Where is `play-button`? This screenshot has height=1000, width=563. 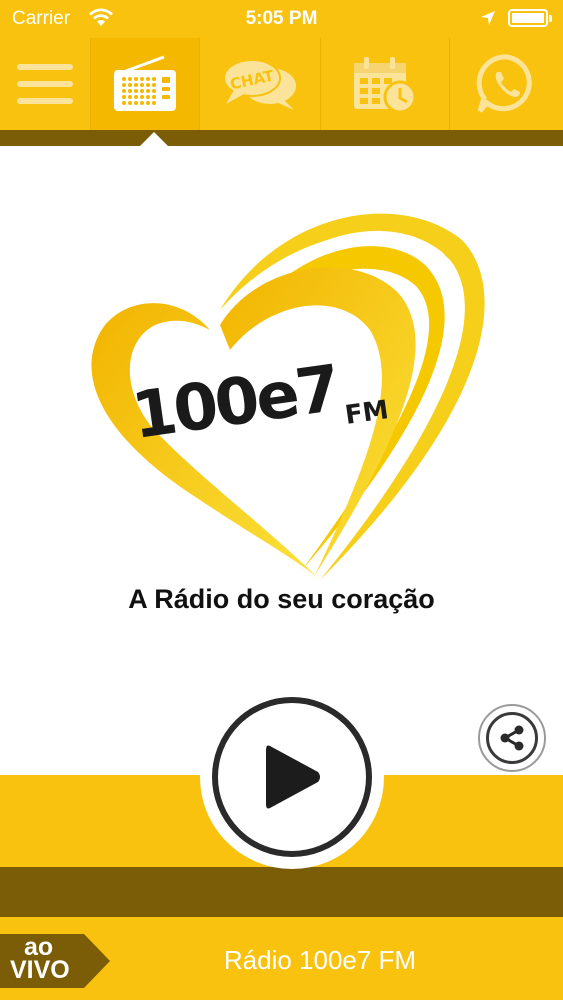
play-button is located at coordinates (292, 777).